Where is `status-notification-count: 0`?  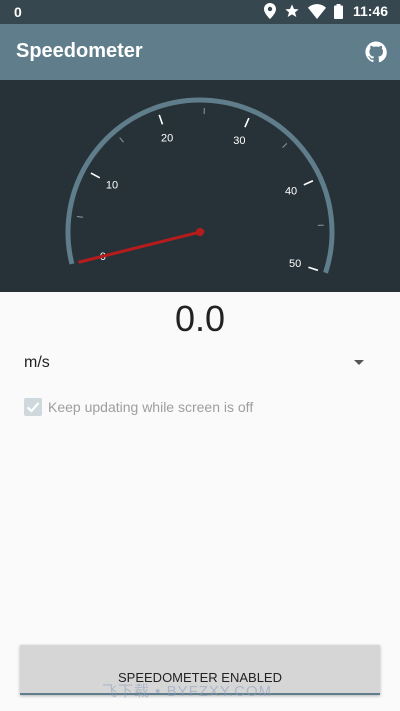 status-notification-count: 0 is located at coordinates (18, 12).